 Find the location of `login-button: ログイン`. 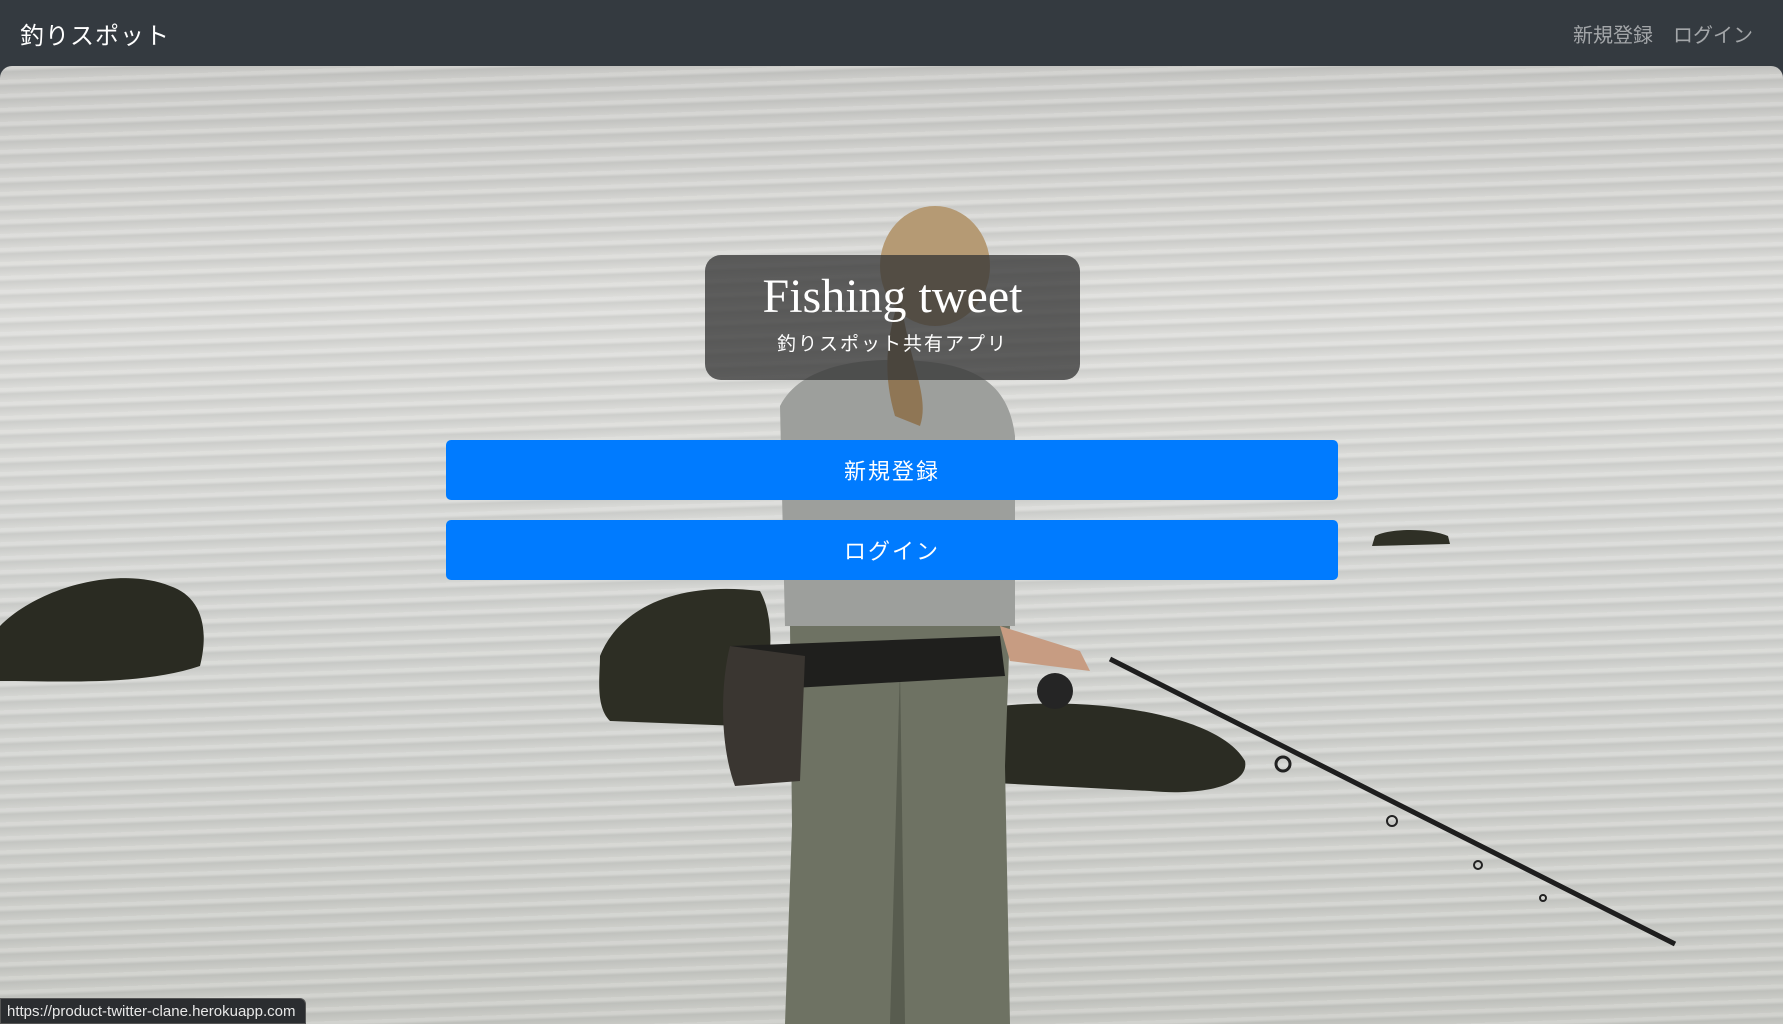

login-button: ログイン is located at coordinates (892, 550).